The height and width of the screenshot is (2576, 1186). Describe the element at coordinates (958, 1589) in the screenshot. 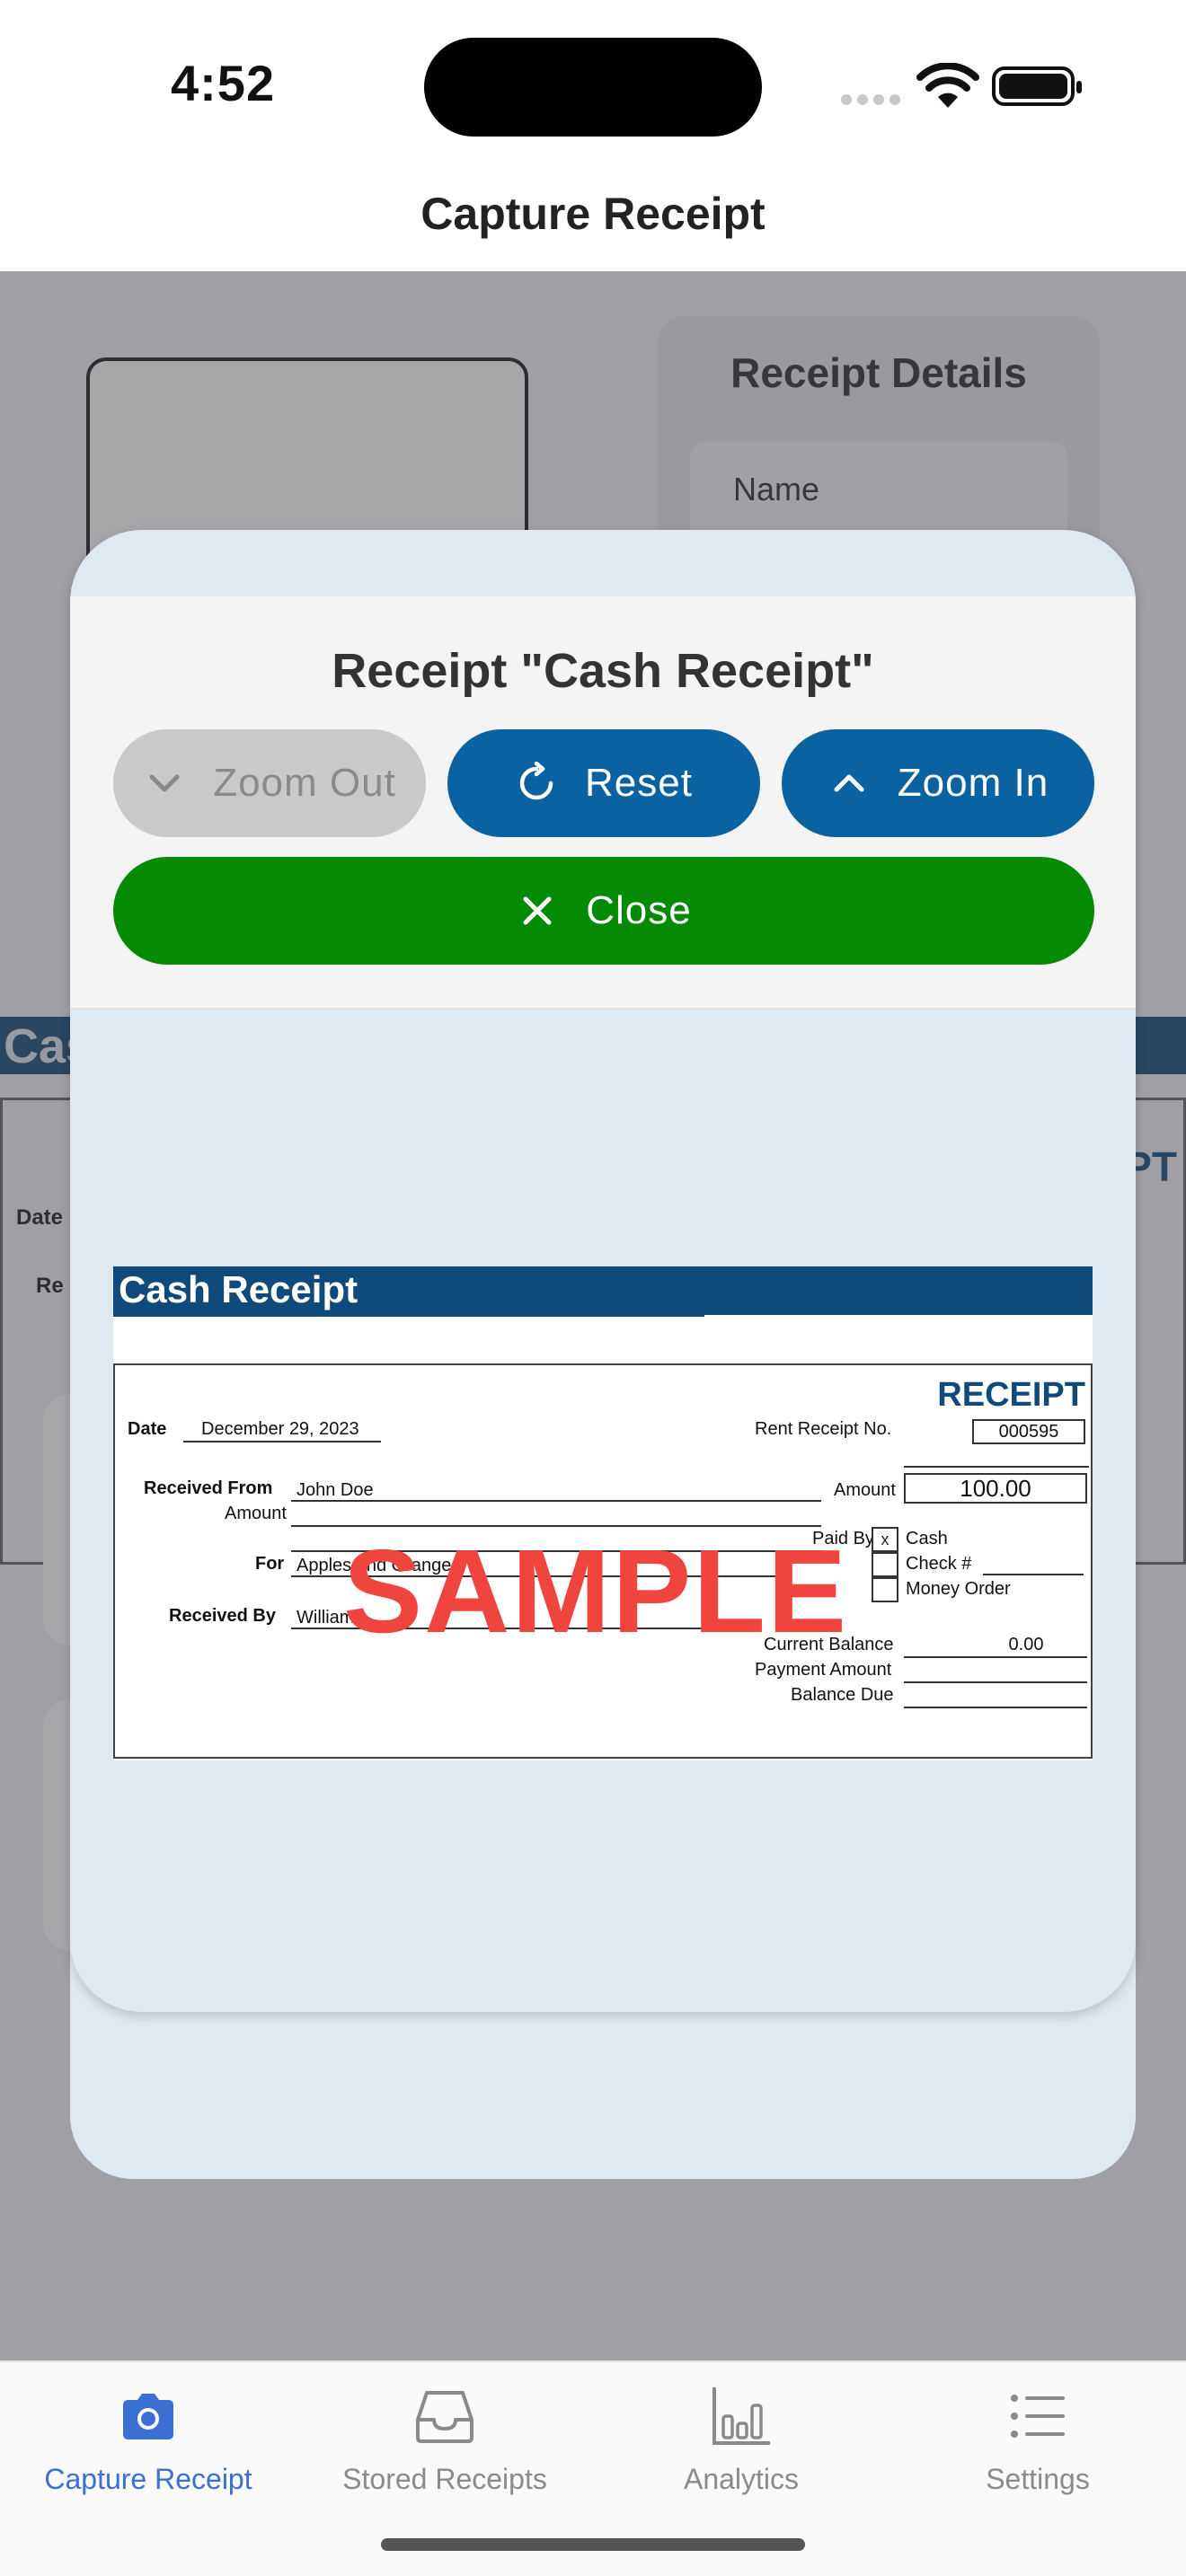

I see `paid-by-money-order-label: Money Order` at that location.